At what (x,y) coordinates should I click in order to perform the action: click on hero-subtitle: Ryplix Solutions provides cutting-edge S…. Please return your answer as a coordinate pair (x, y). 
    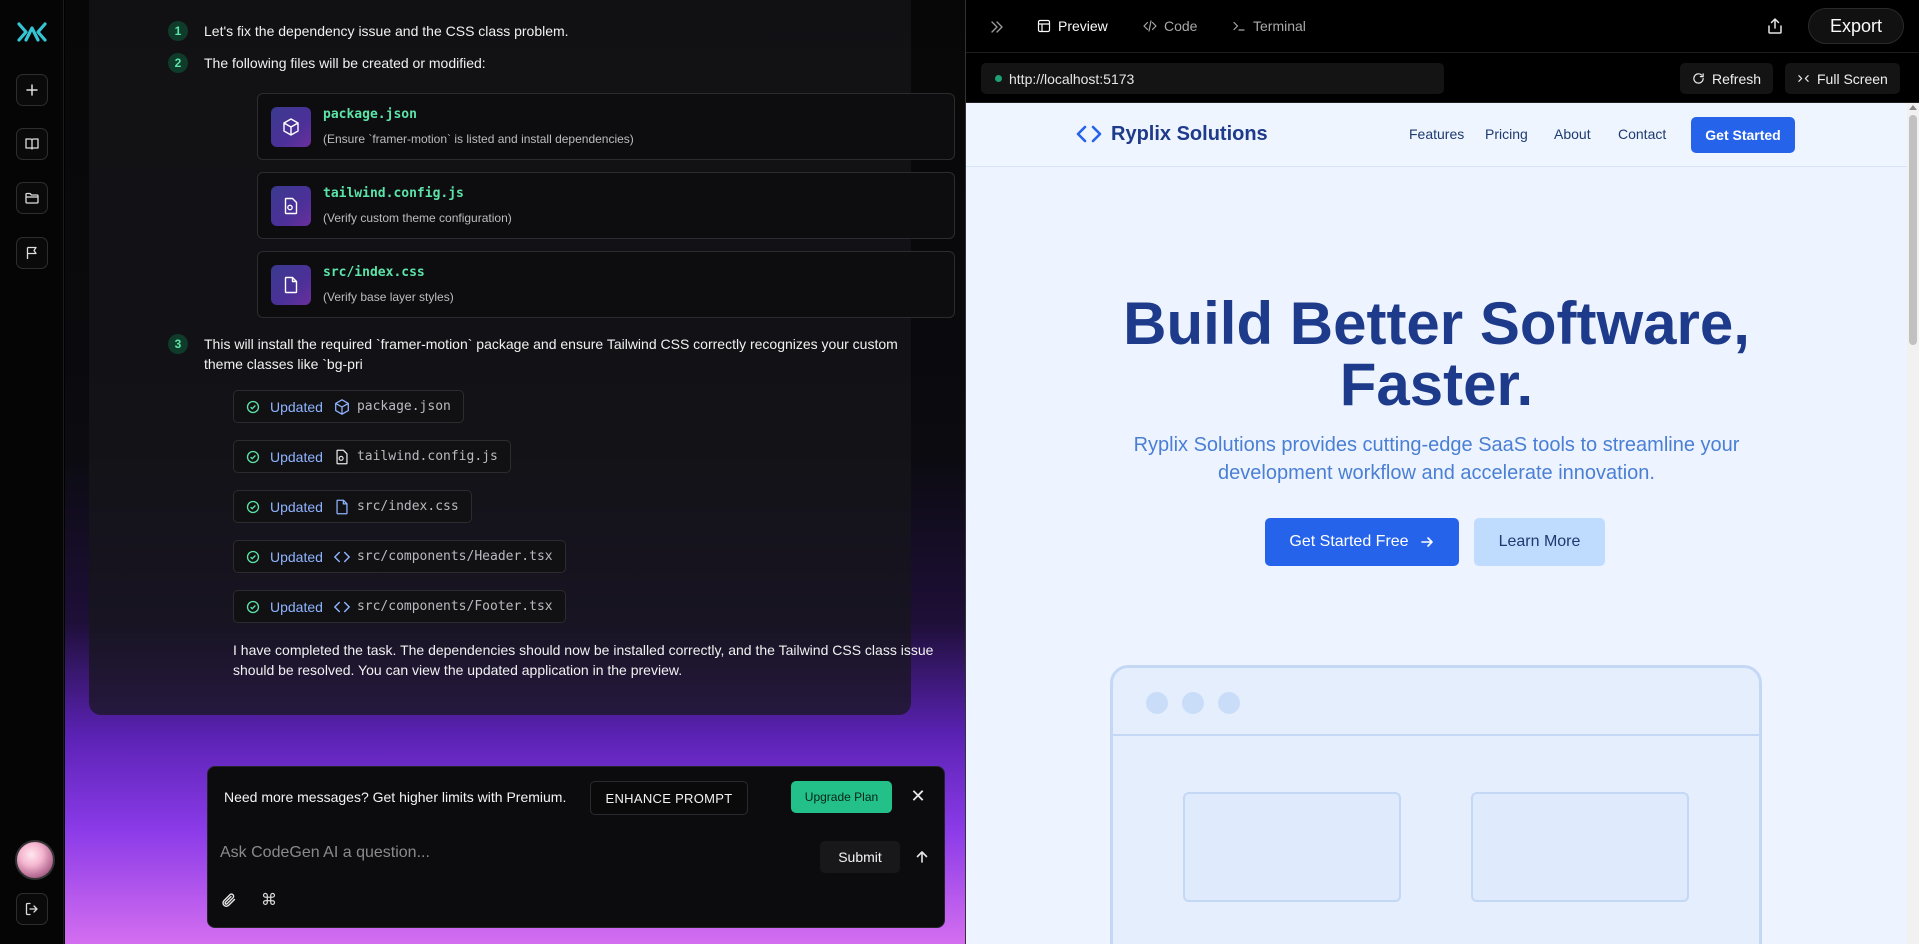
    Looking at the image, I should click on (1436, 459).